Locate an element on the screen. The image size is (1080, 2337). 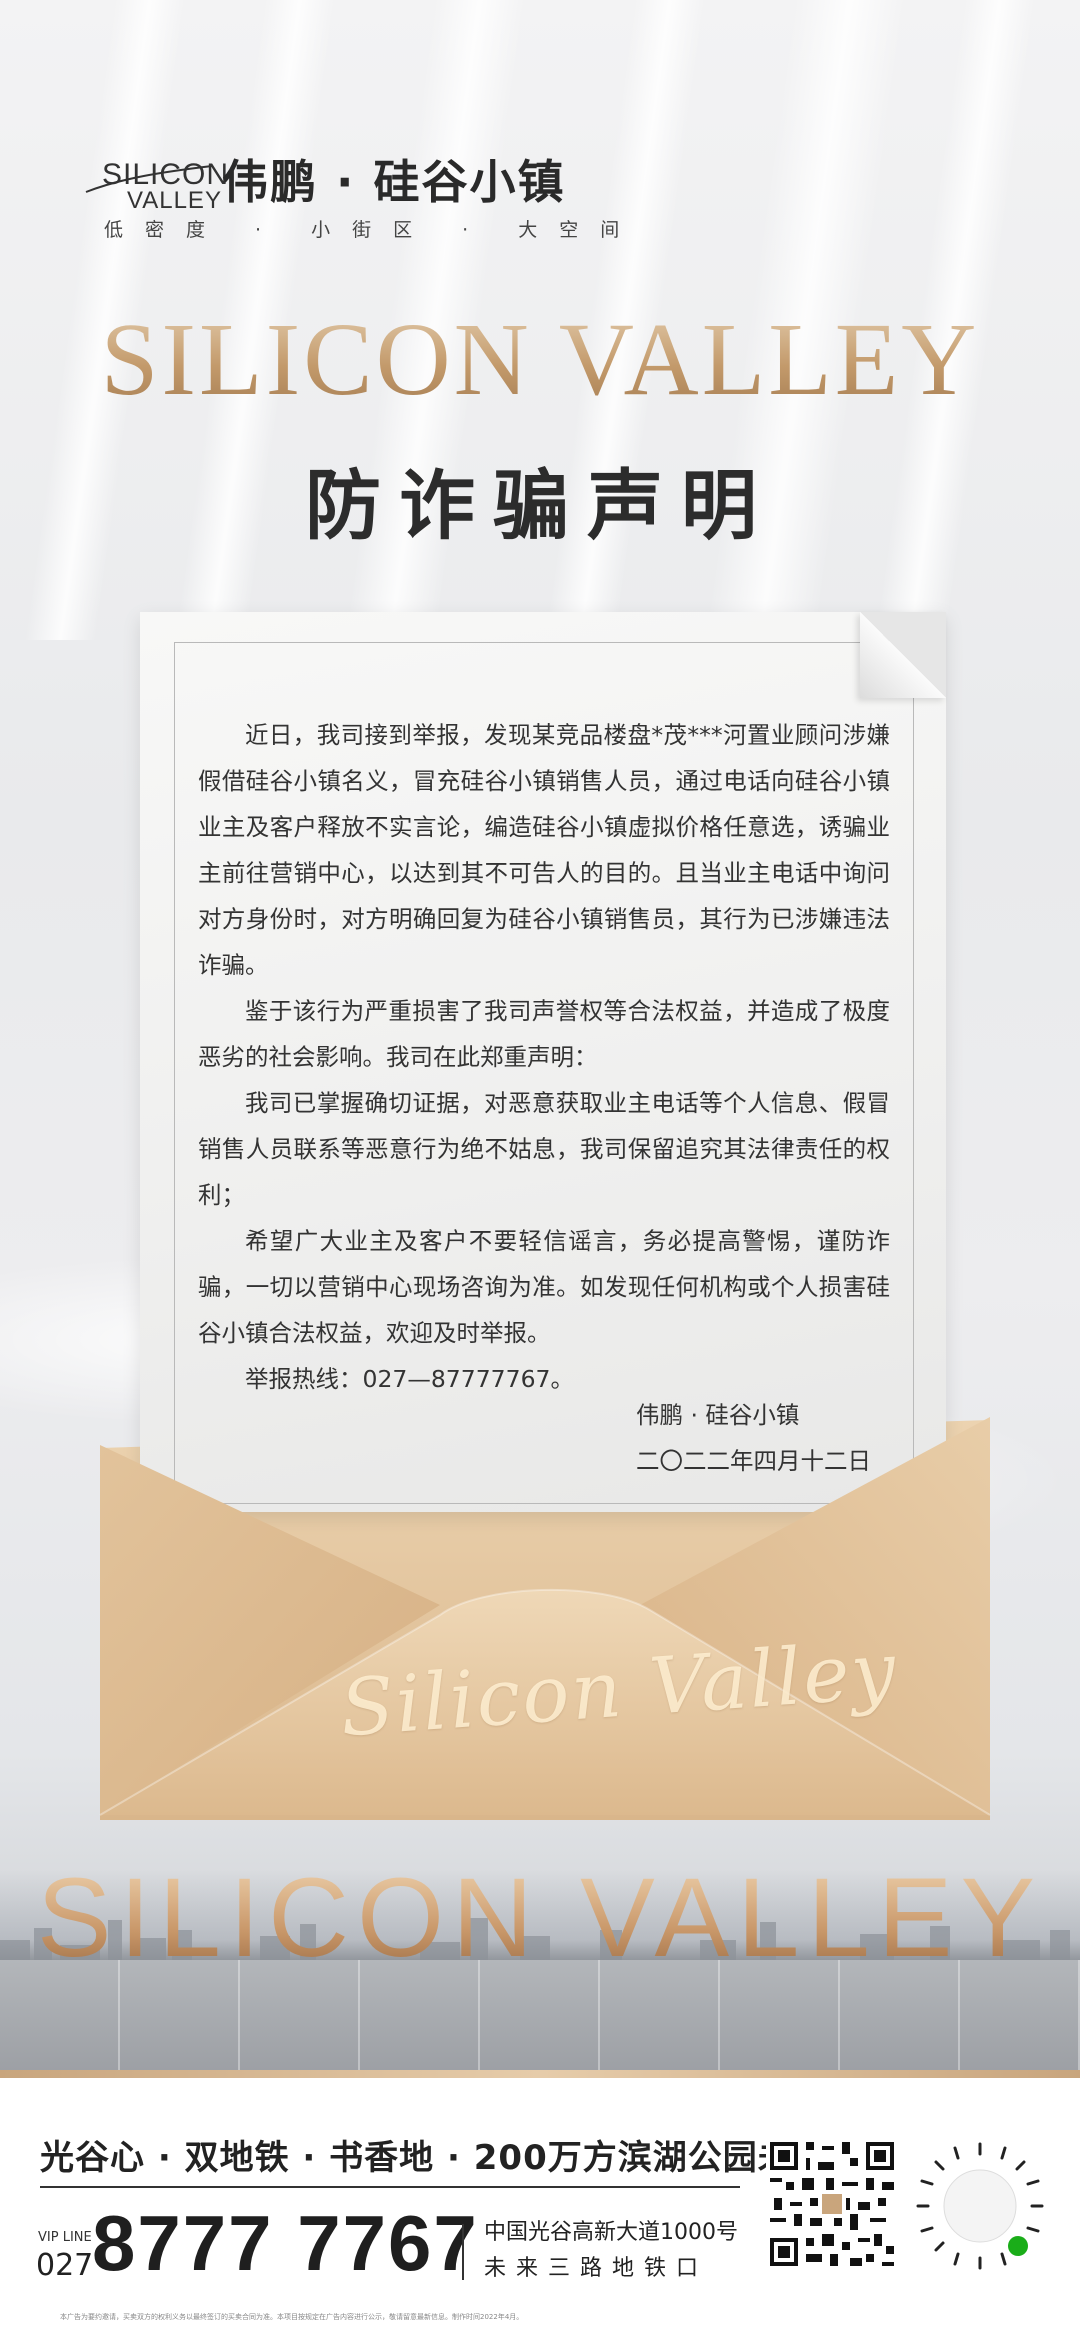
brand-header: SILICON VALLEY 伟鹏 · 硅谷小镇 低密度 · 小街区 · 大空间 is located at coordinates (350, 200).